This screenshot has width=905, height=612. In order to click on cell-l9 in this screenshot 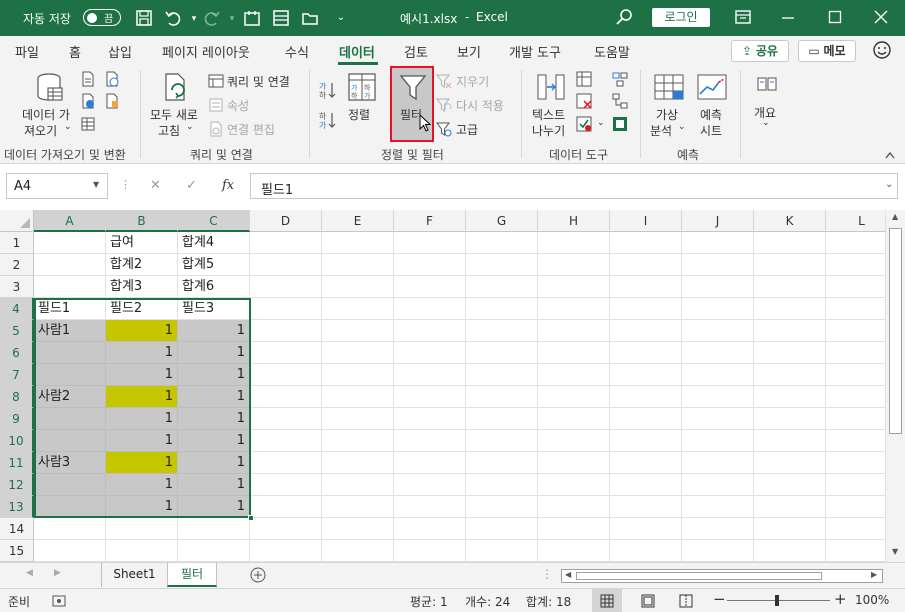, I will do `click(855, 419)`.